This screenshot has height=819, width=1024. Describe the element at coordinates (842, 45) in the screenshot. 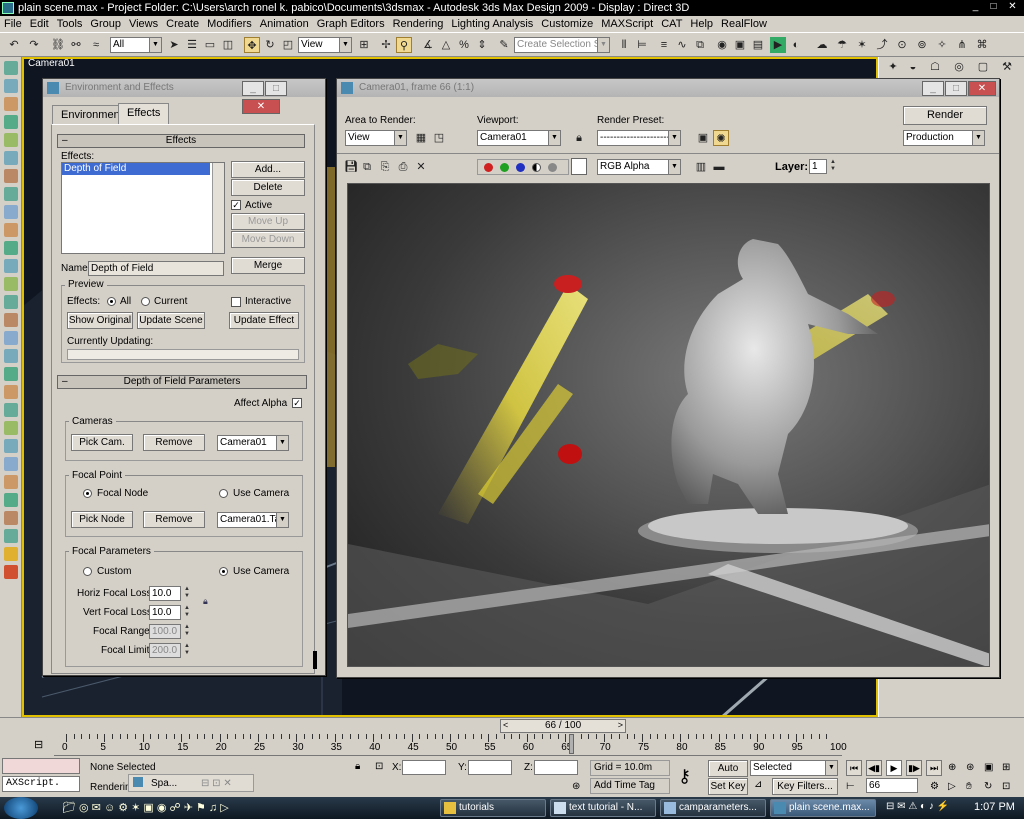

I see `realflow-icon-2: ☂` at that location.